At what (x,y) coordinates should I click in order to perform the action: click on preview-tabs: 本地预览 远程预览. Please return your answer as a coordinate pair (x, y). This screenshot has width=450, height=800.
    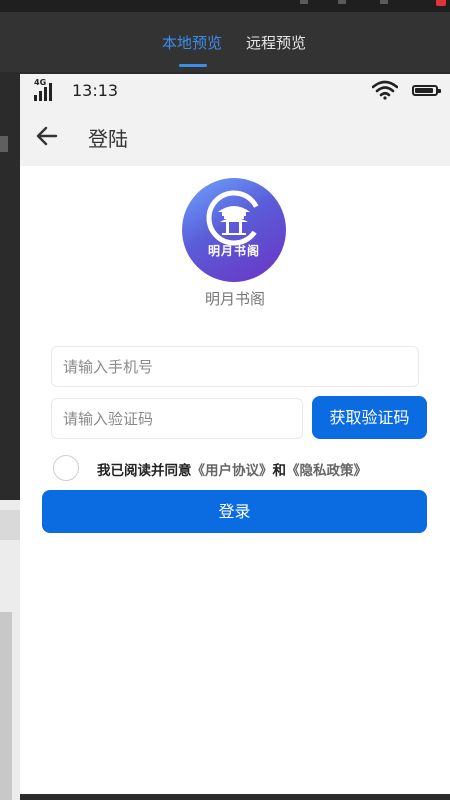
    Looking at the image, I should click on (225, 42).